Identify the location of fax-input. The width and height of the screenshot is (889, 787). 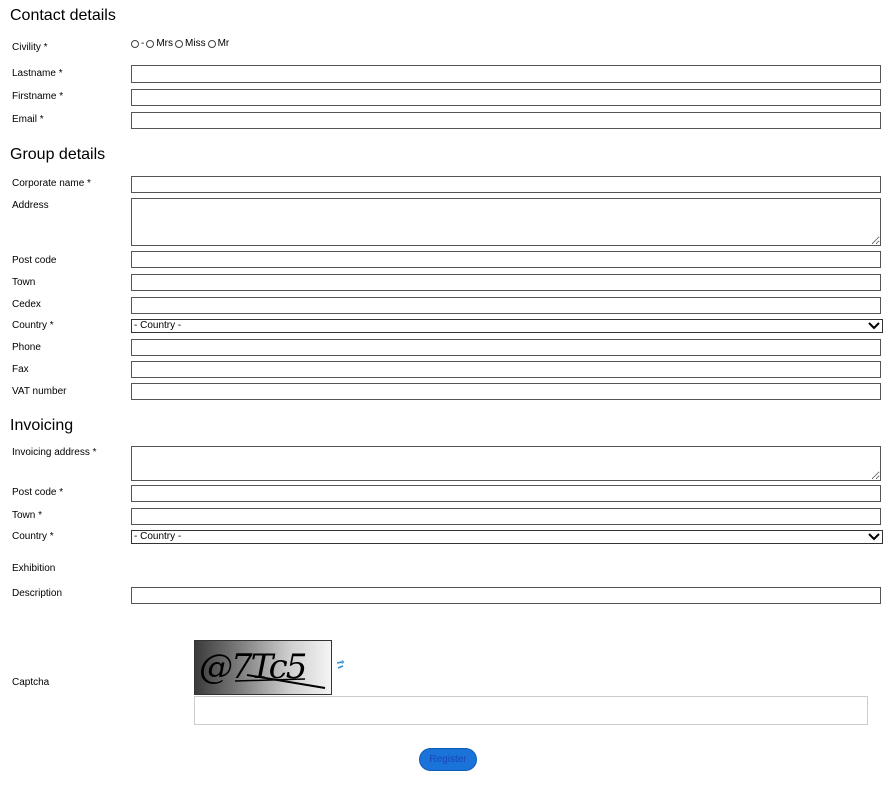
(506, 369).